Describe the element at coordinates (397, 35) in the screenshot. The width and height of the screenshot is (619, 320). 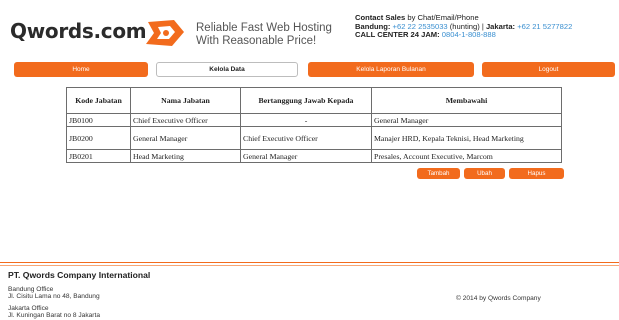
I see `callcenter-label: CALL CENTER 24 JAM:` at that location.